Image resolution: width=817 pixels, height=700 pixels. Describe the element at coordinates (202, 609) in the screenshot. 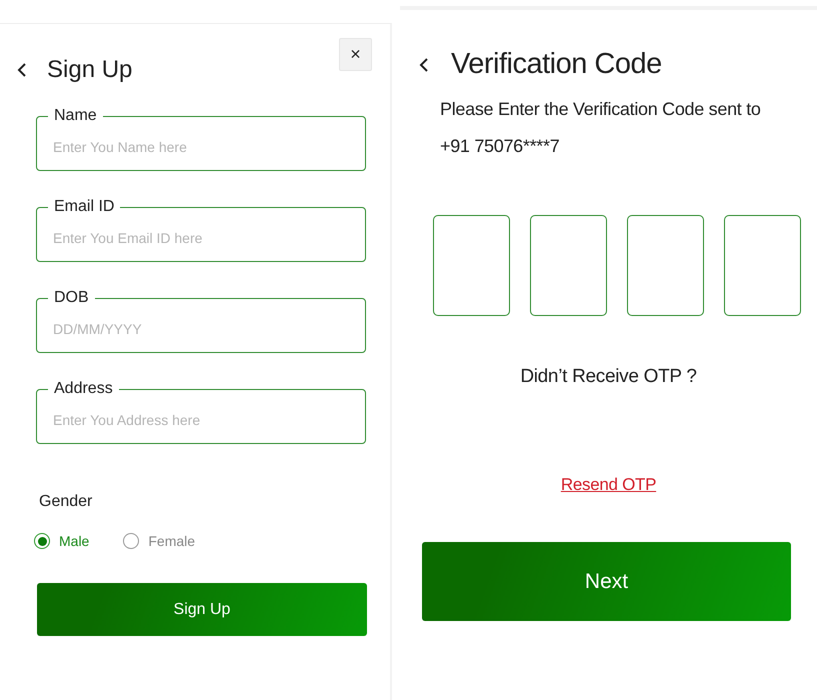

I see `sign-up-button: Sign Up` at that location.